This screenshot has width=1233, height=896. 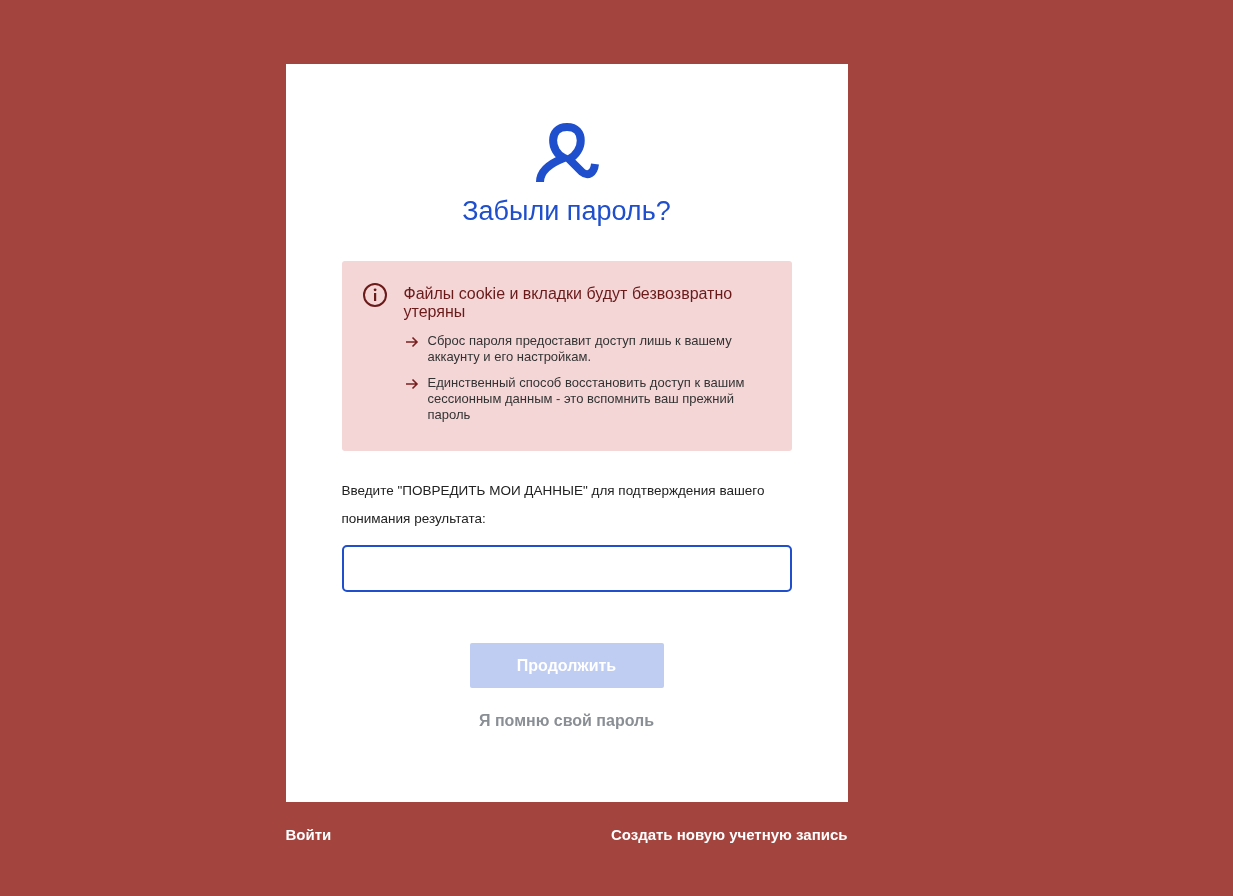 I want to click on sign-in-link: Войти, so click(x=308, y=834).